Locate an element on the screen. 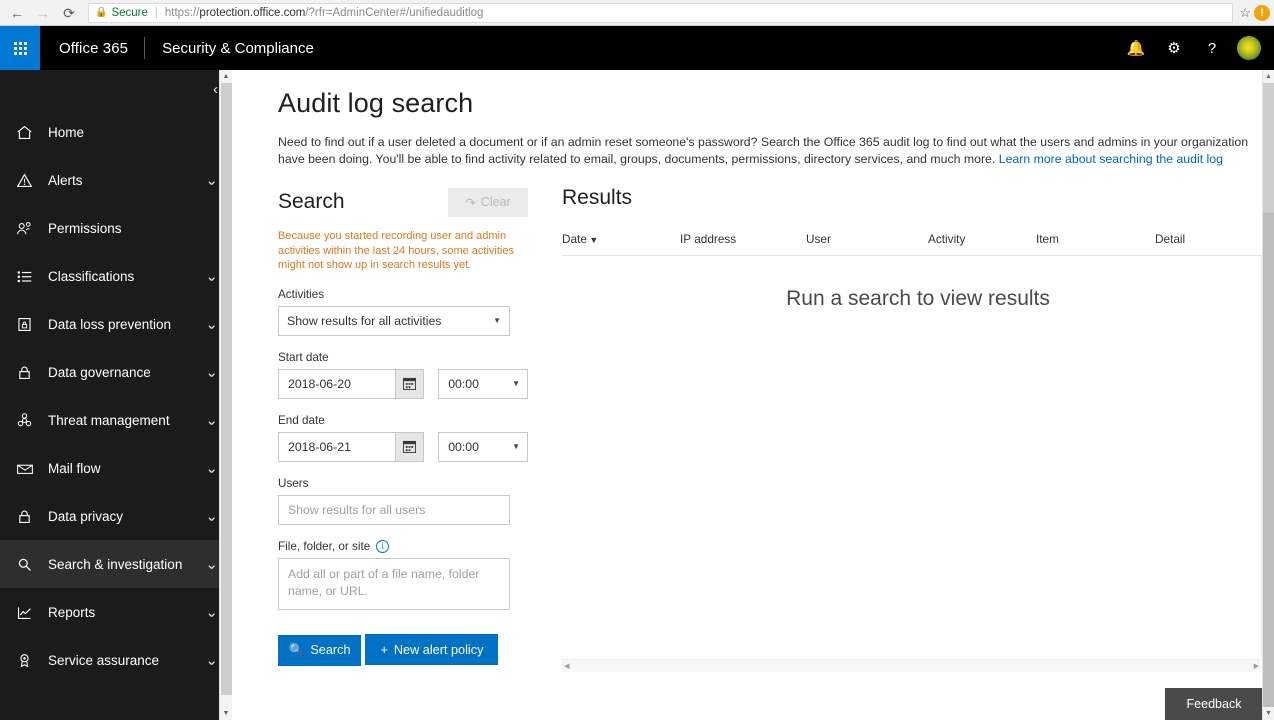 This screenshot has height=720, width=1274. learn-more-link: Learn more about searching the audit log is located at coordinates (1111, 159).